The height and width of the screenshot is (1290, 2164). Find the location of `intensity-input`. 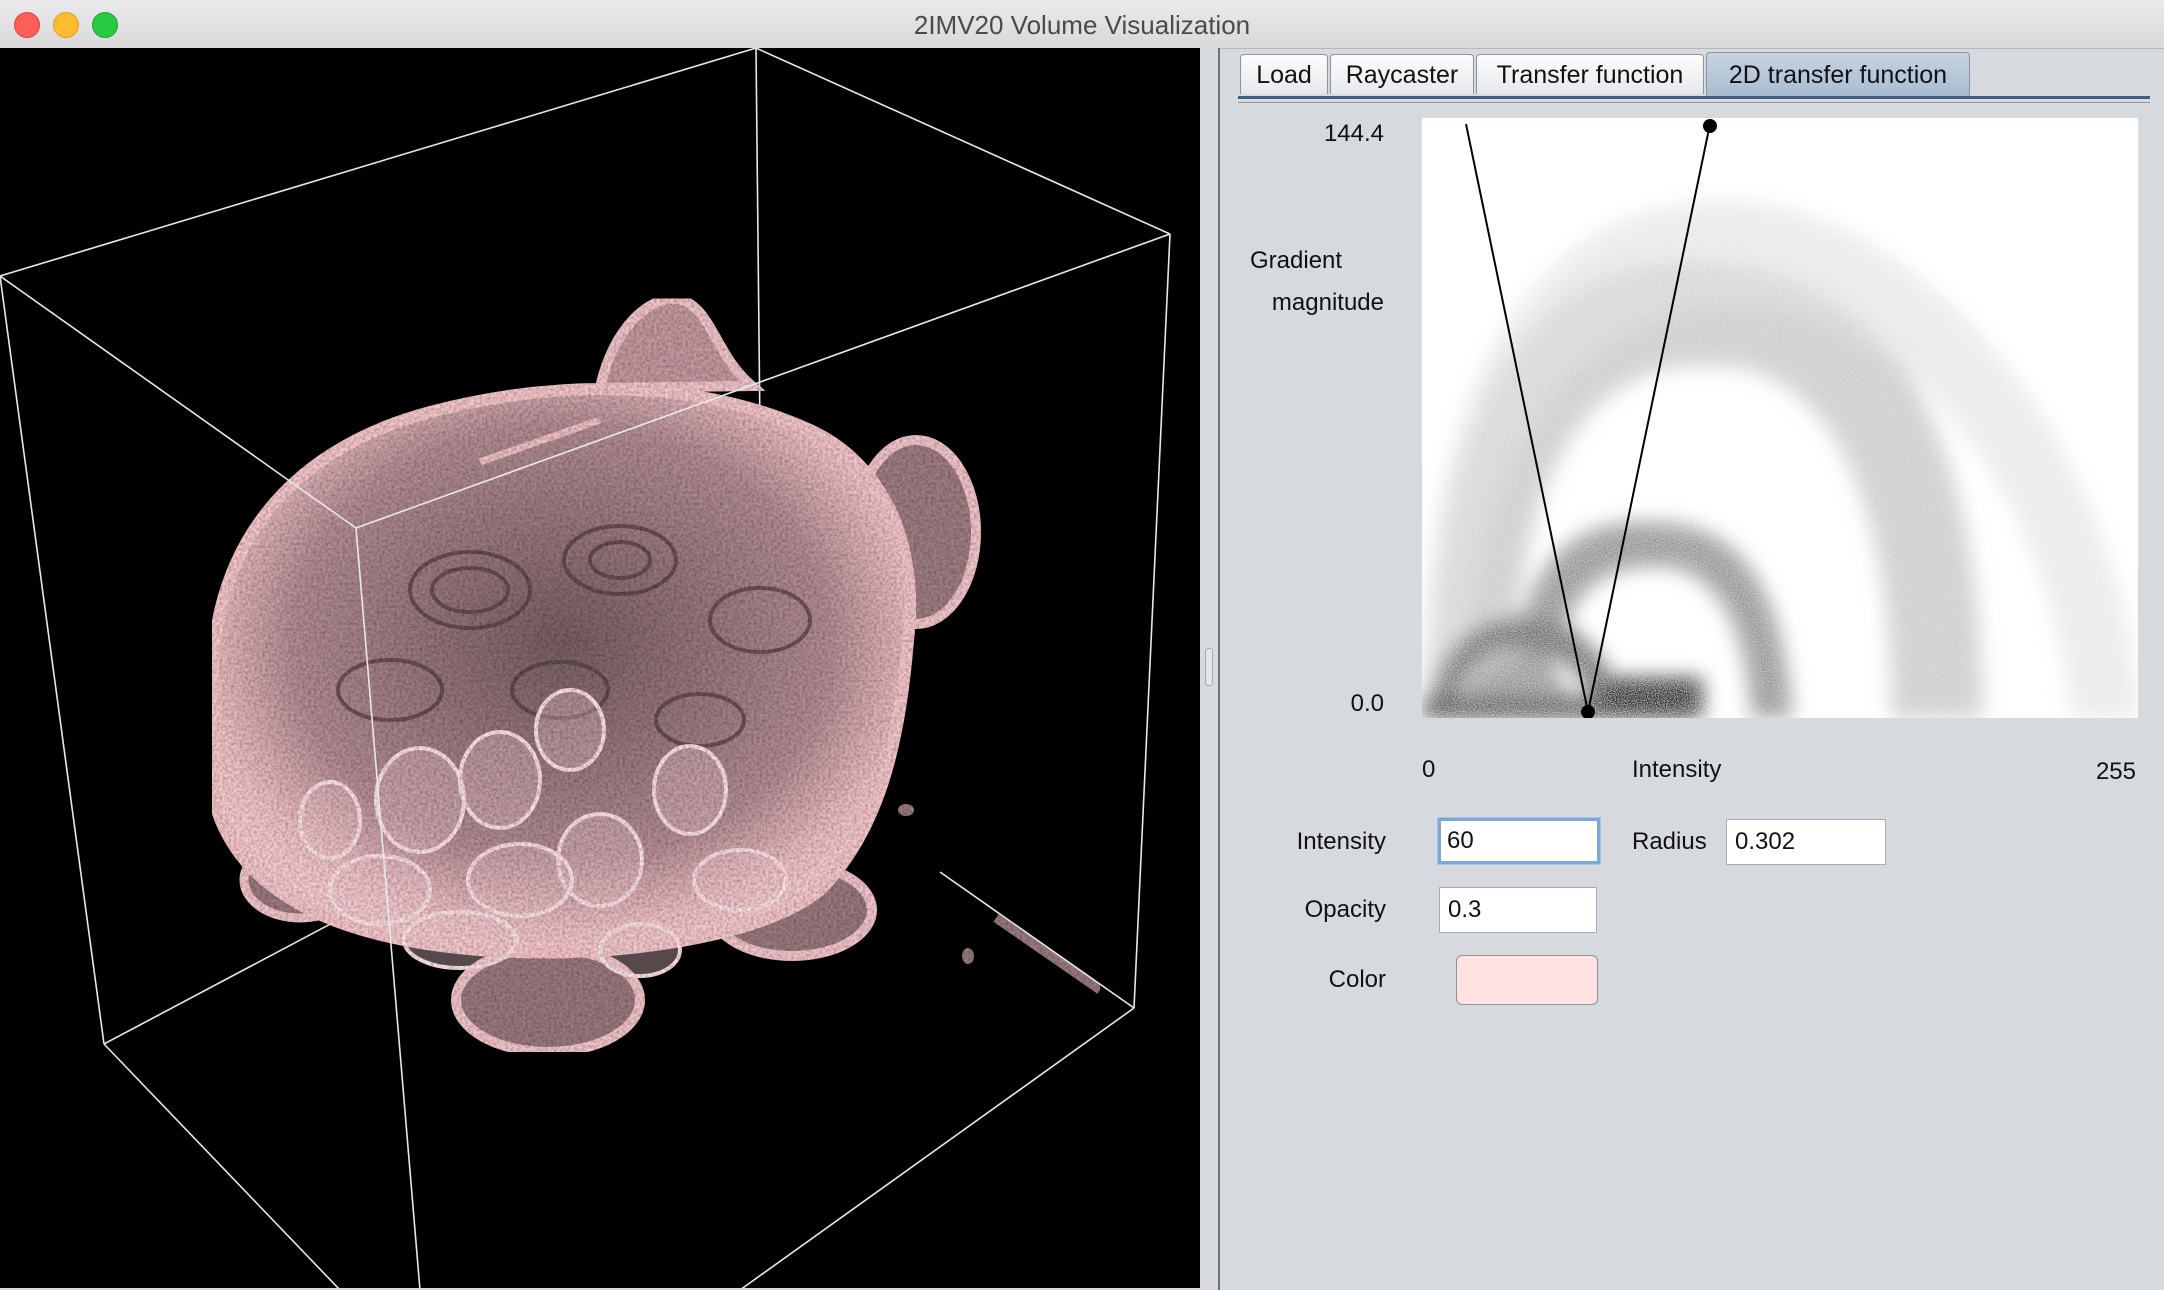

intensity-input is located at coordinates (1519, 841).